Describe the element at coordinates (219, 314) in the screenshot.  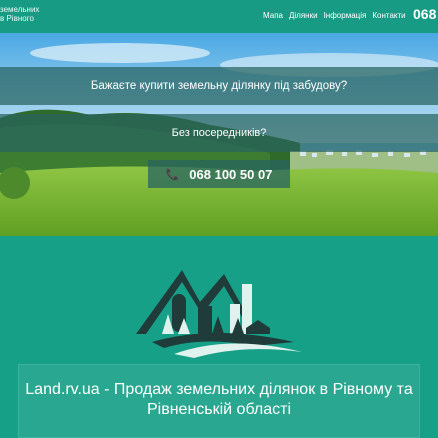
I see `site-logo` at that location.